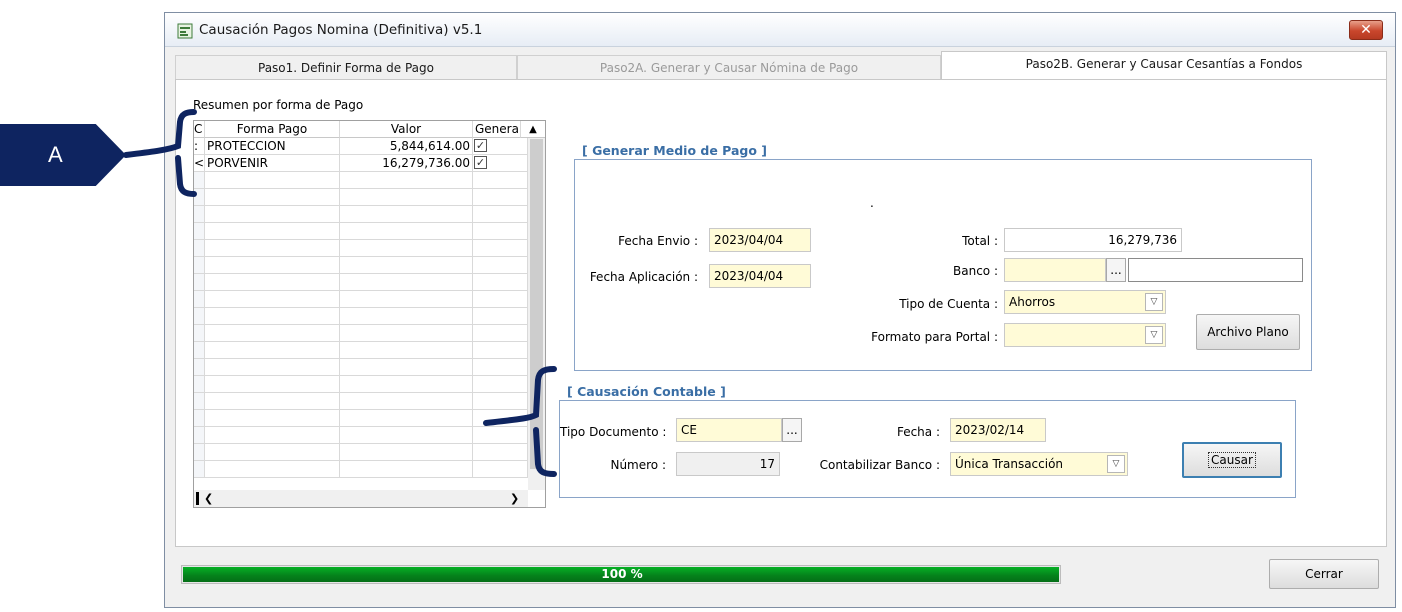 The height and width of the screenshot is (612, 1402). What do you see at coordinates (160, 153) in the screenshot?
I see `bracket-a` at bounding box center [160, 153].